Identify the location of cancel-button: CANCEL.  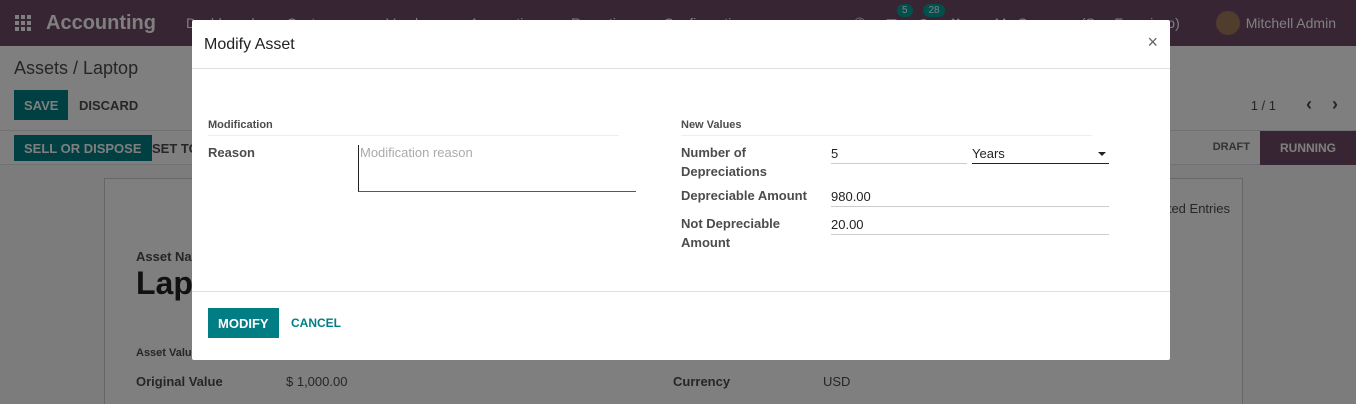
(316, 323).